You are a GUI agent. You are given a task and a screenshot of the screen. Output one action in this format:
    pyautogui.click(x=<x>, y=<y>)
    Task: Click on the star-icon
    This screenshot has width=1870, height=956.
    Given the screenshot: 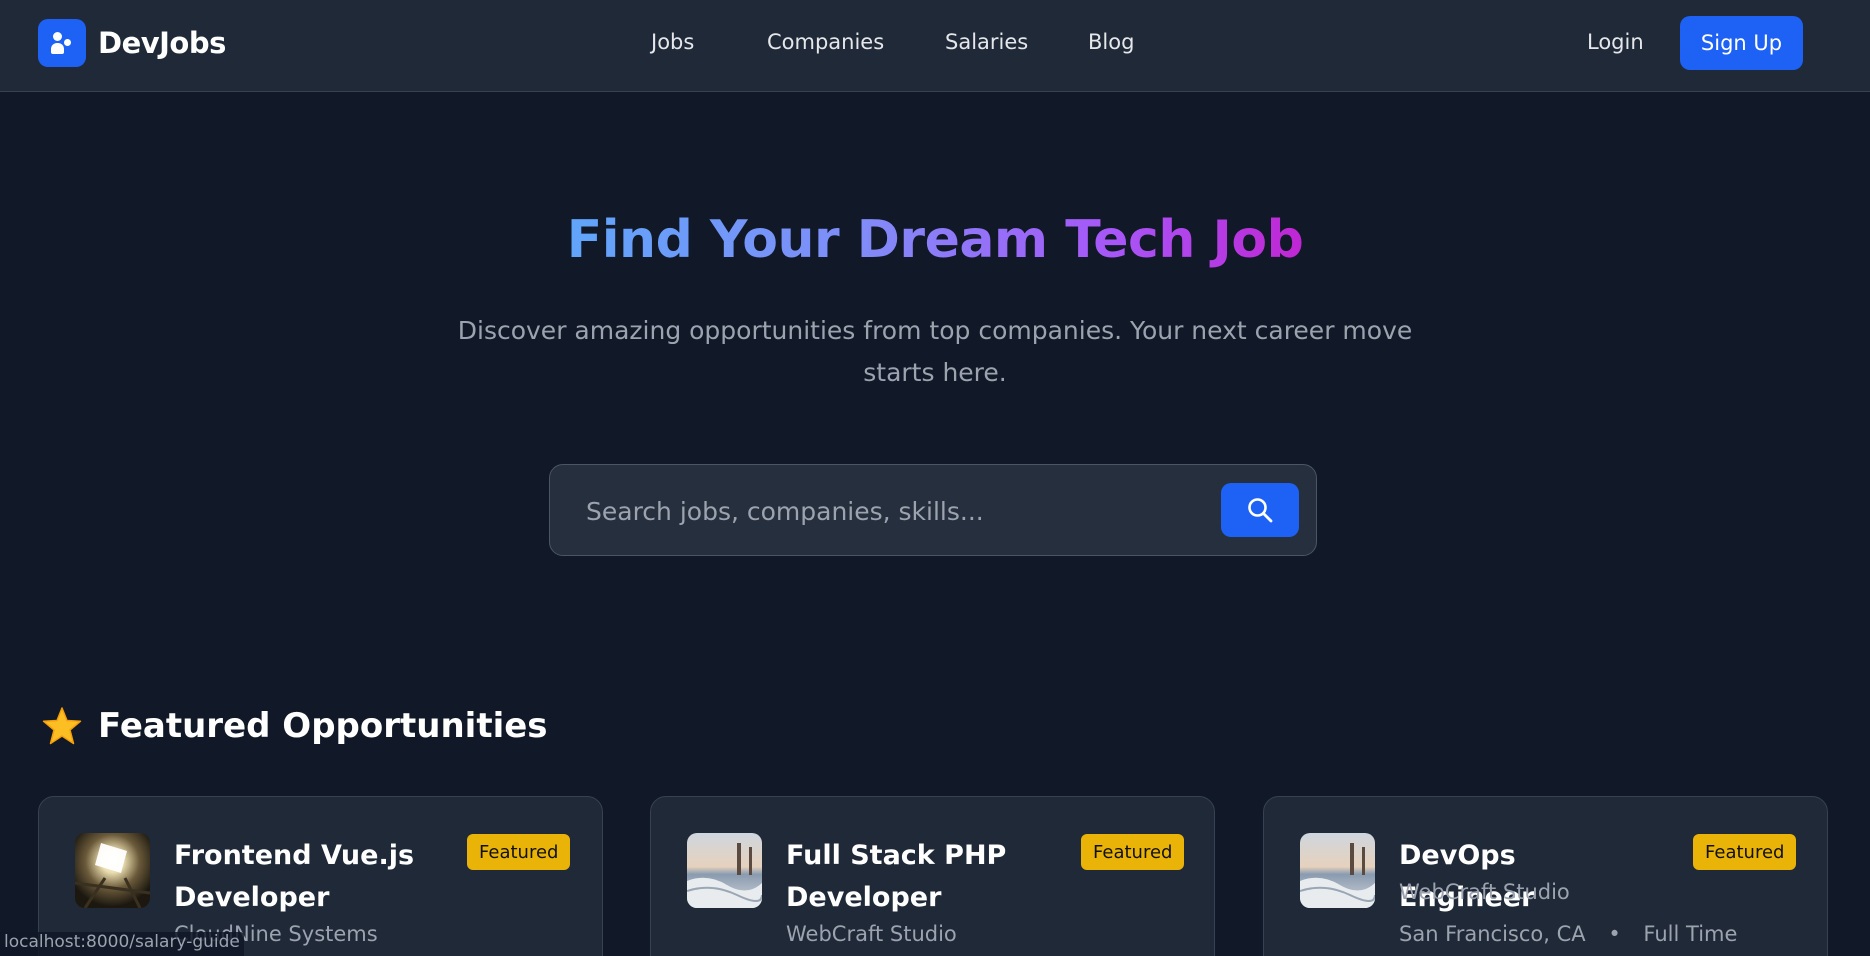 What is the action you would take?
    pyautogui.click(x=62, y=726)
    